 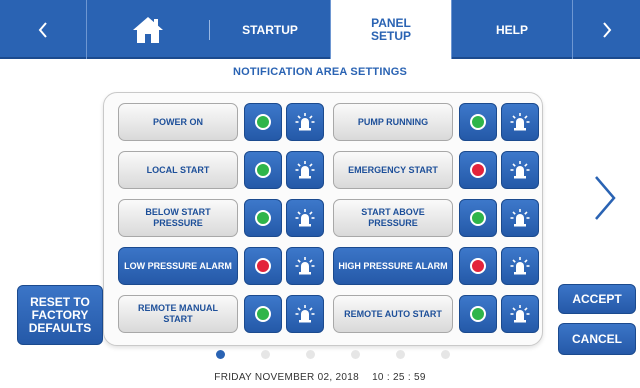 I want to click on notification-setting-button: START ABOVE PRESSURE, so click(x=393, y=218).